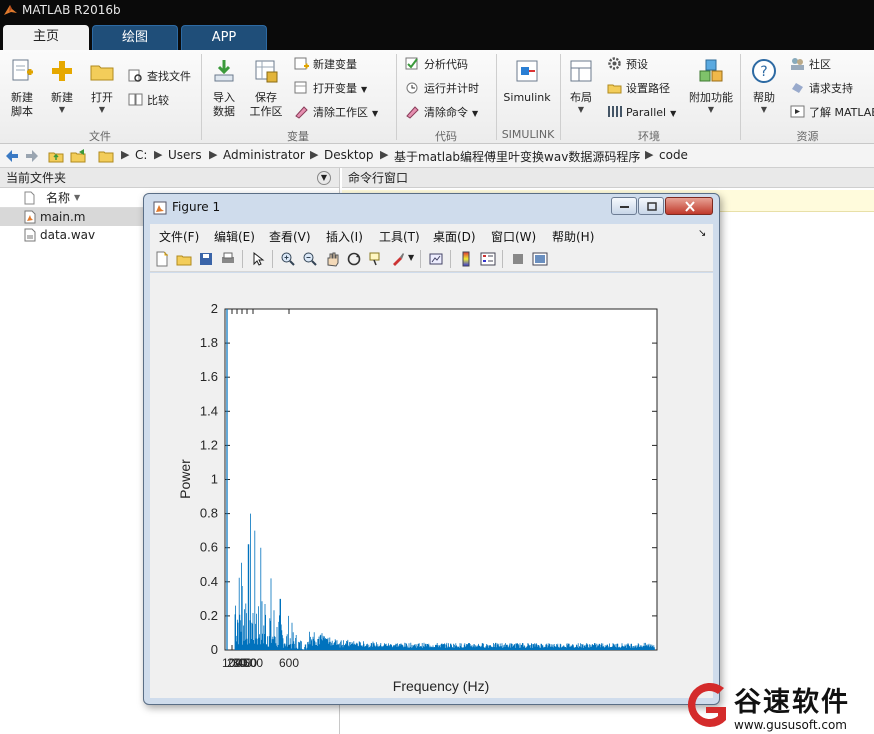 The image size is (874, 734). What do you see at coordinates (62, 109) in the screenshot?
I see `new-dropdown-icon: ▼` at bounding box center [62, 109].